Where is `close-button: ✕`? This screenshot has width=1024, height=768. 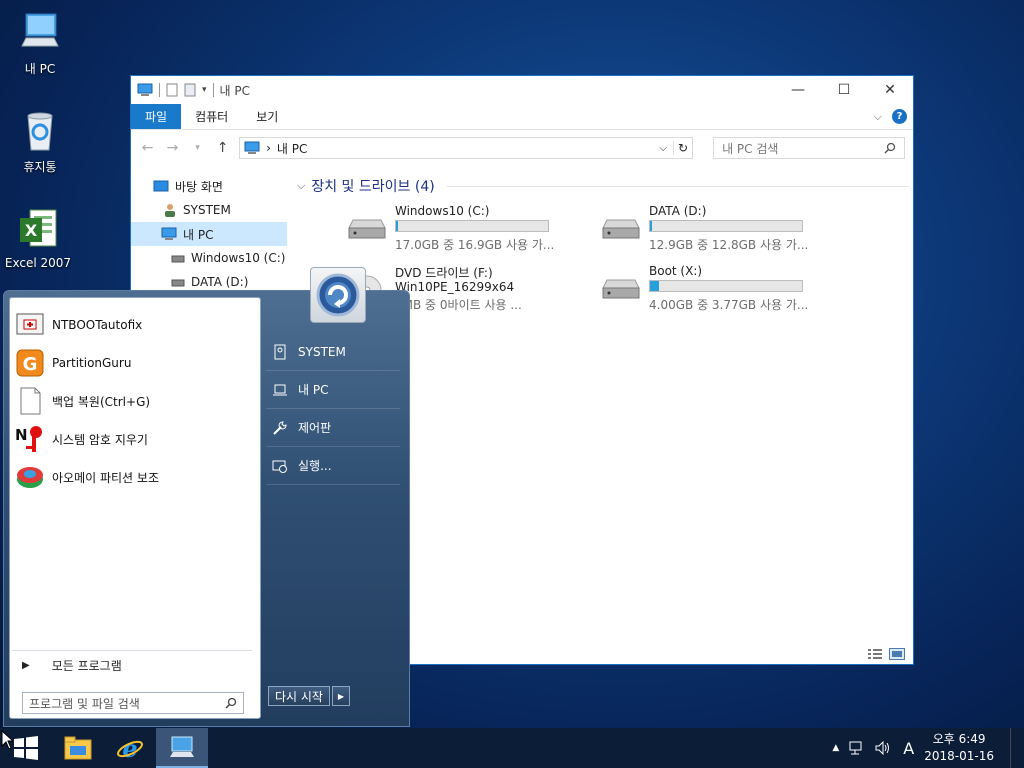
close-button: ✕ is located at coordinates (890, 90).